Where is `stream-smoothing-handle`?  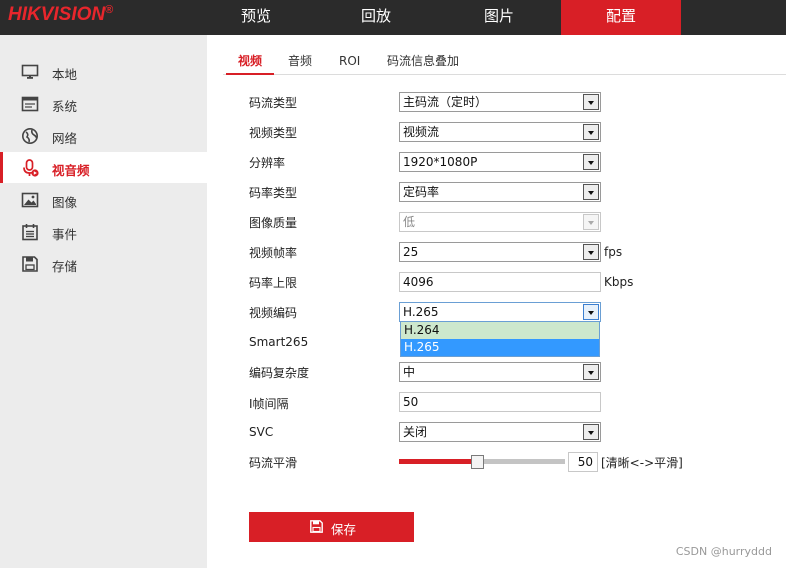 stream-smoothing-handle is located at coordinates (477, 462).